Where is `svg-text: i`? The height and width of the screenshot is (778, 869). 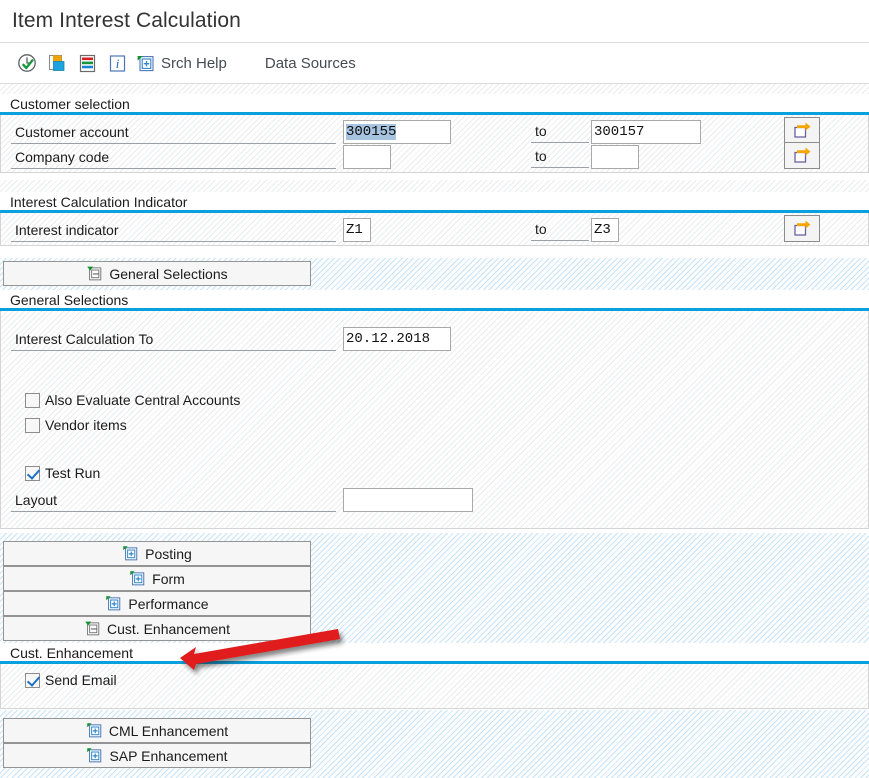 svg-text: i is located at coordinates (117, 63).